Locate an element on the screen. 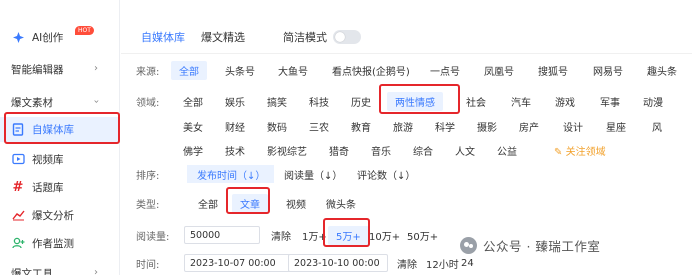  field-option: 技术 is located at coordinates (235, 150).